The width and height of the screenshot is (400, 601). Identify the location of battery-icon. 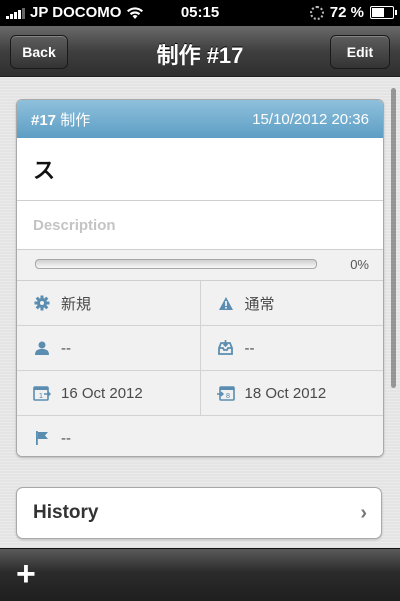
(383, 12).